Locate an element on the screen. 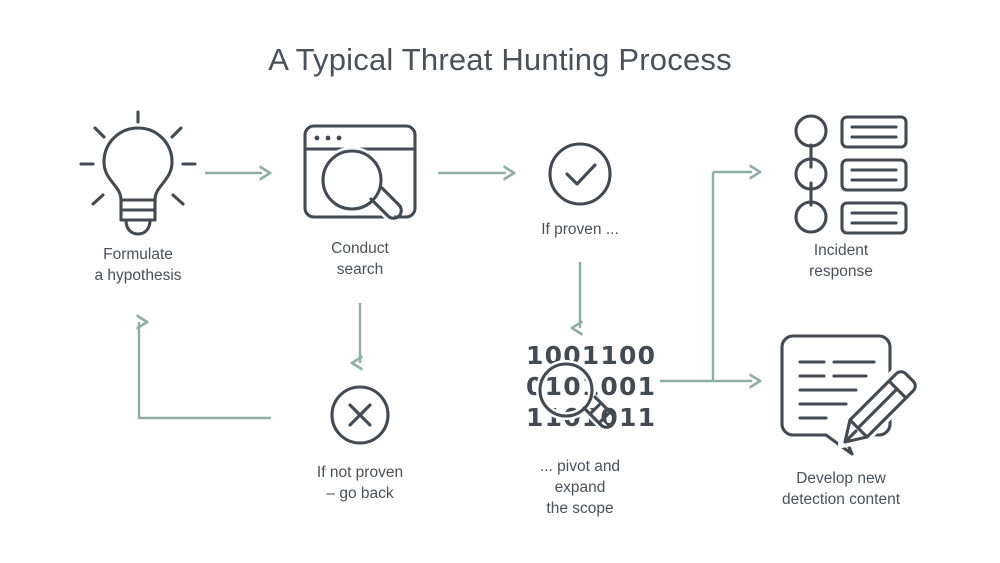  node-formulate-hypothesis: Formulate a hypothesis is located at coordinates (138, 198).